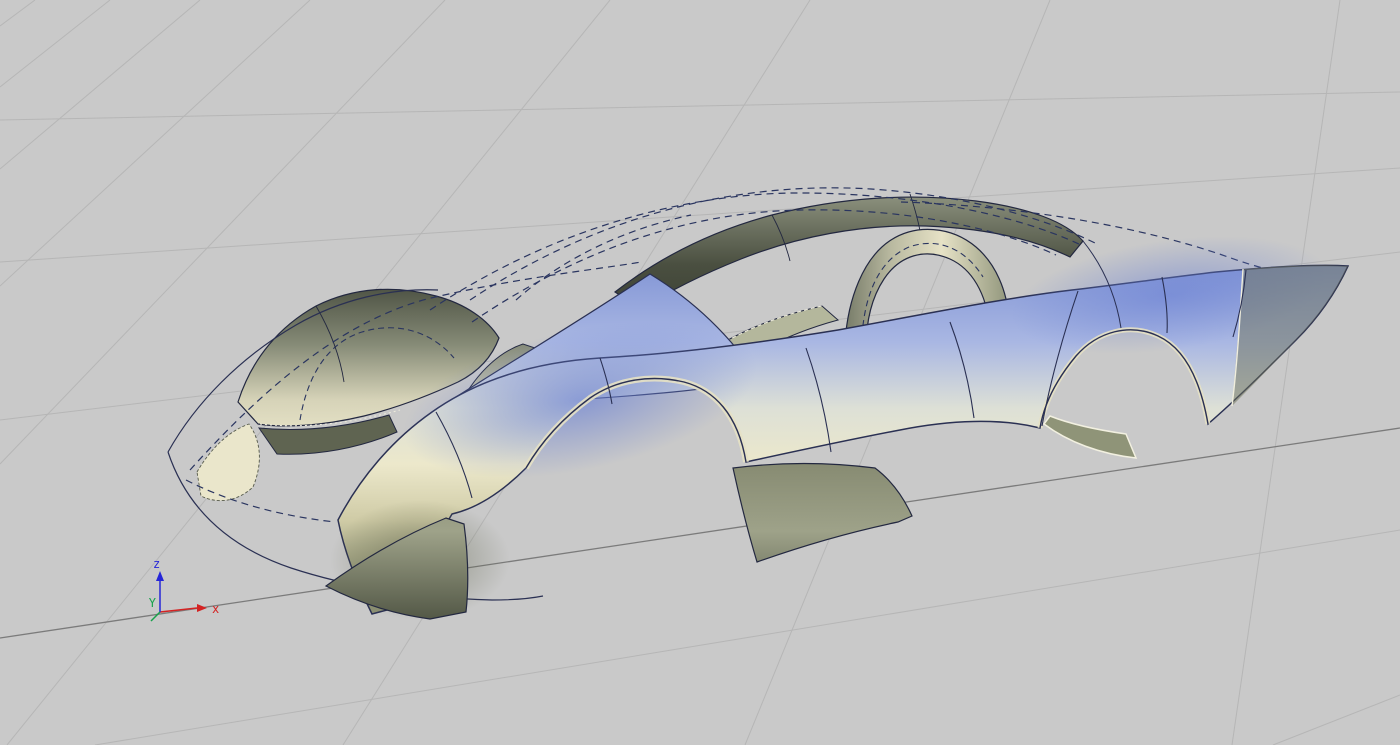 Image resolution: width=1400 pixels, height=745 pixels. I want to click on y-axis-label: Y, so click(153, 603).